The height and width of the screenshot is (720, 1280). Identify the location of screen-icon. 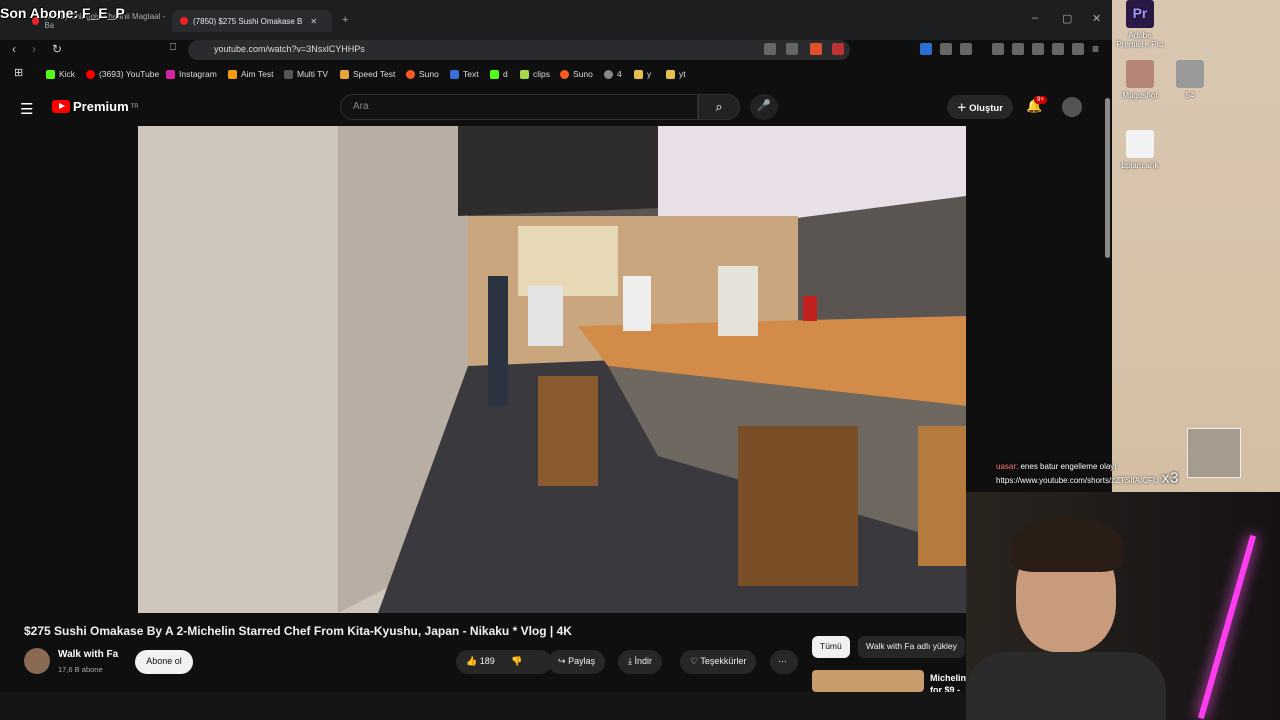
(770, 49).